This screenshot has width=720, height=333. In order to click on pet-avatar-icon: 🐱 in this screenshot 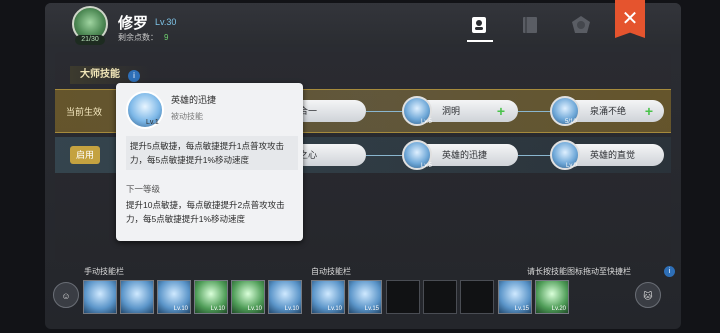, I will do `click(648, 295)`.